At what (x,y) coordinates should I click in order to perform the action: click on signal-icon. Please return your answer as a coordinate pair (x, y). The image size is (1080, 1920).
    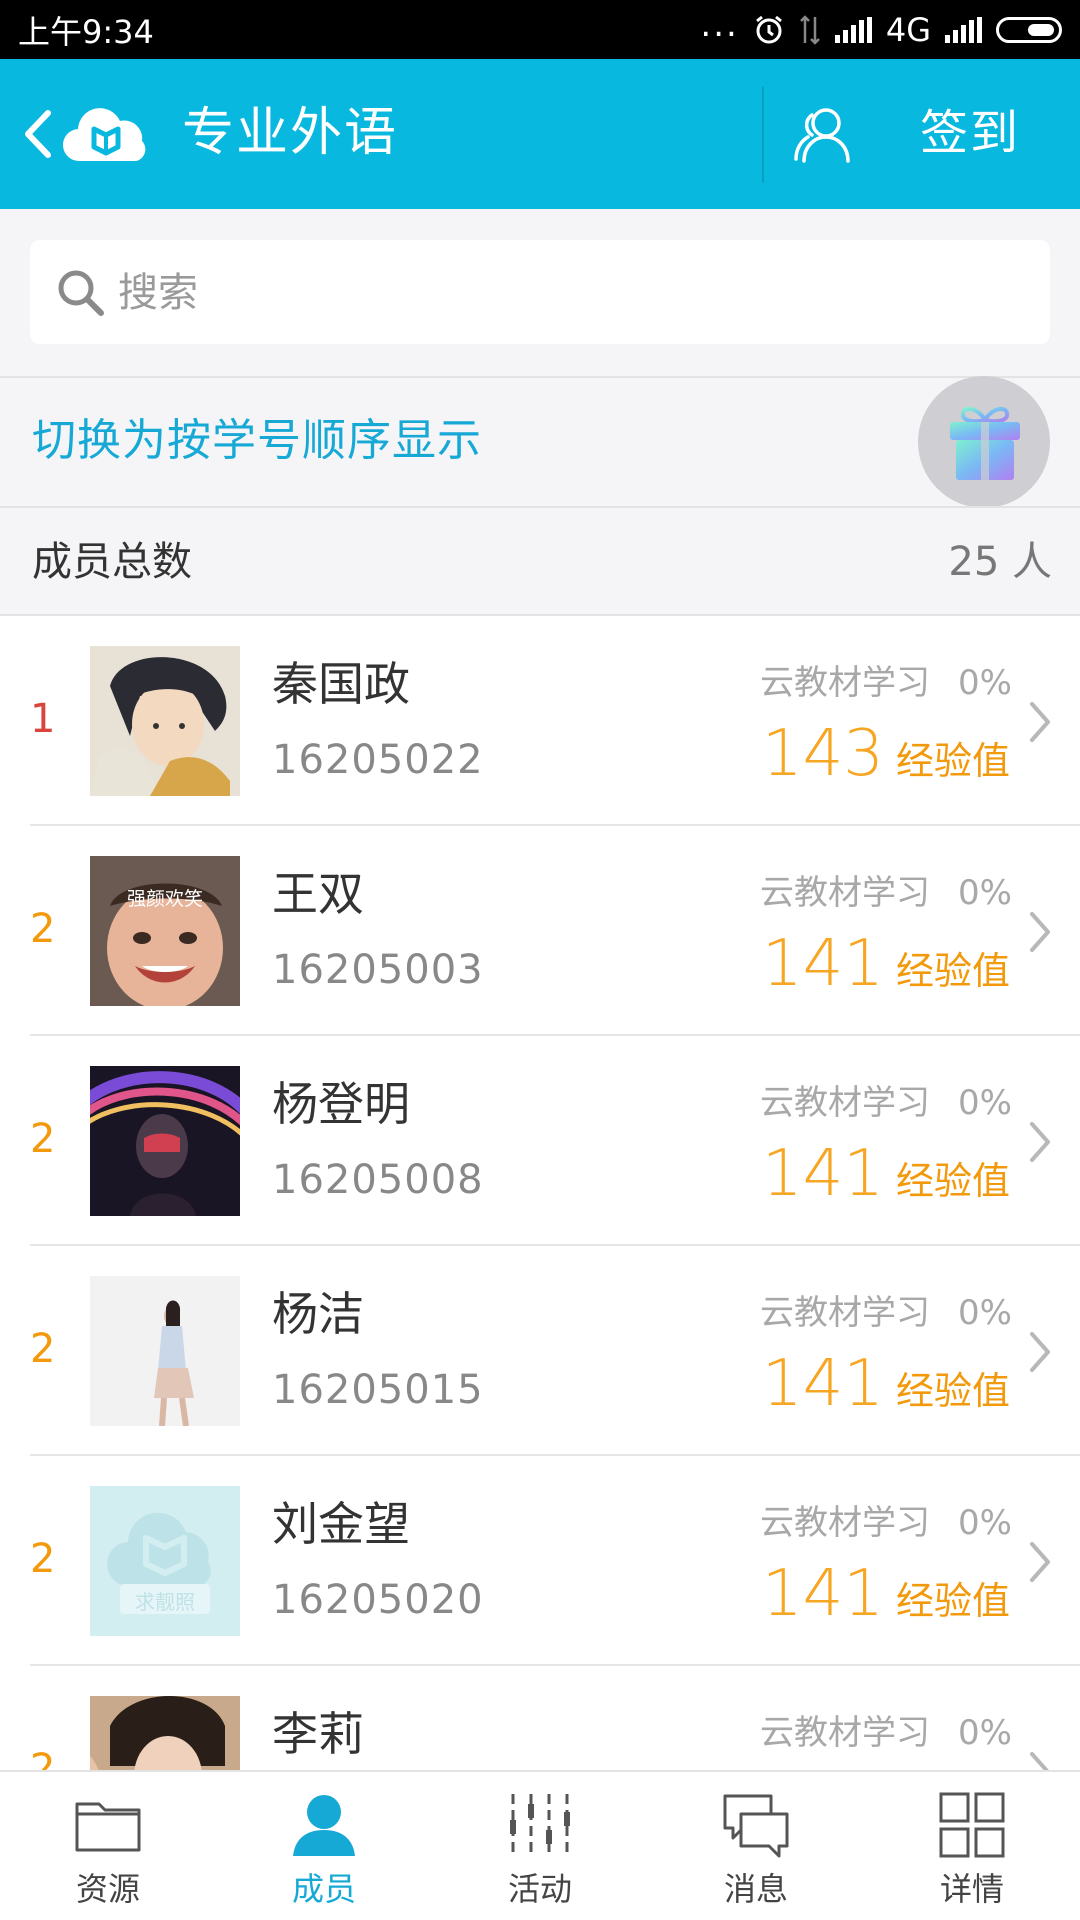
    Looking at the image, I should click on (853, 29).